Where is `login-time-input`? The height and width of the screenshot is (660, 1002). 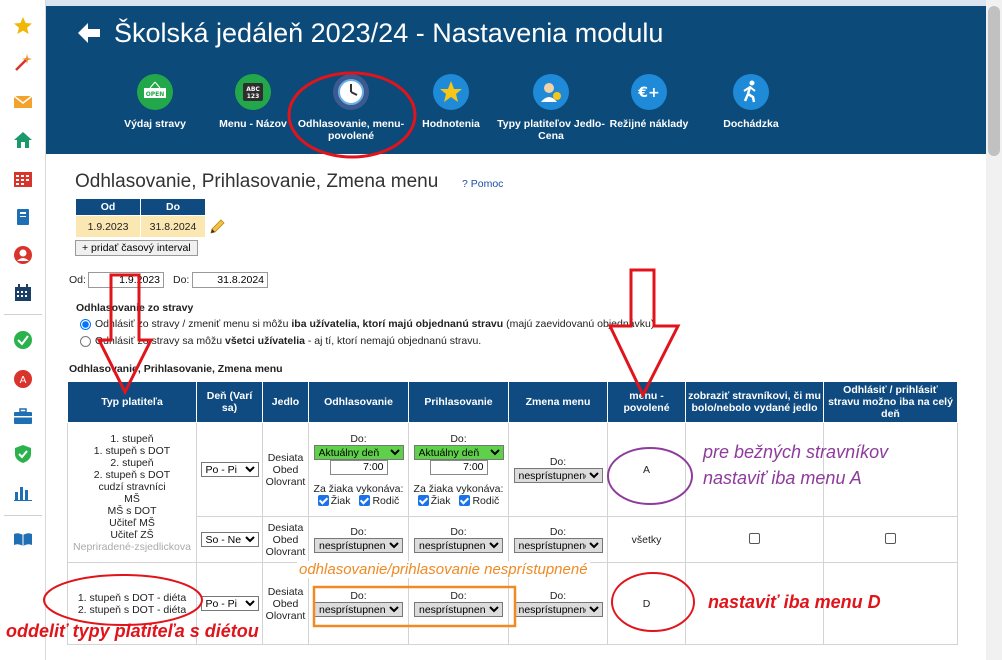 login-time-input is located at coordinates (458, 467).